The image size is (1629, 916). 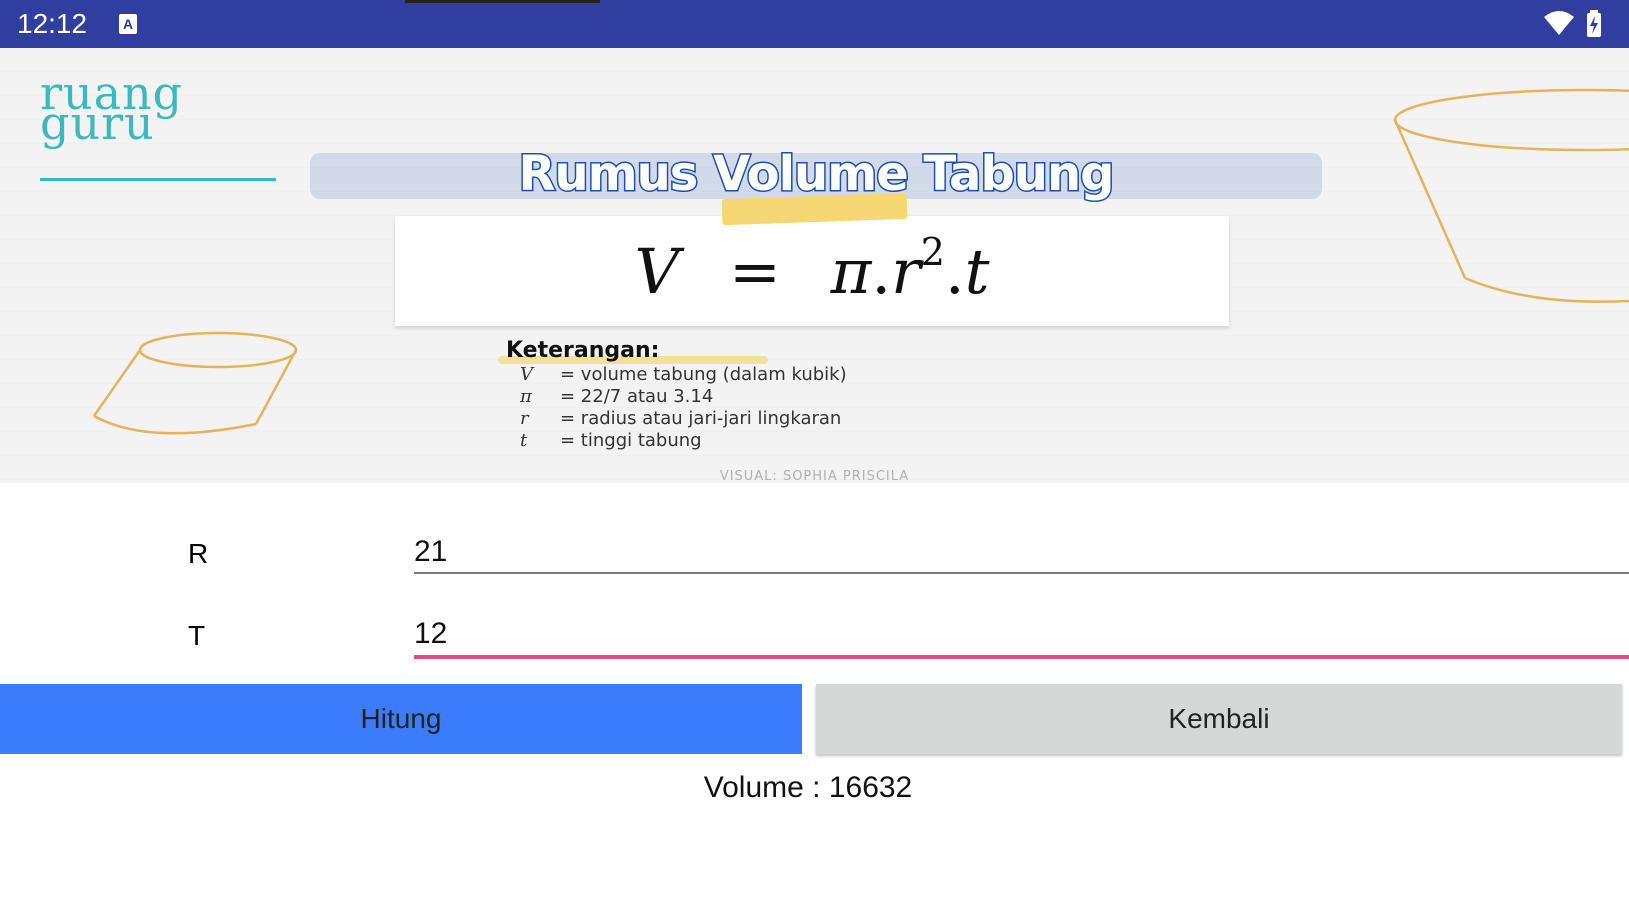 I want to click on kembali-button: Kembali, so click(x=1219, y=719).